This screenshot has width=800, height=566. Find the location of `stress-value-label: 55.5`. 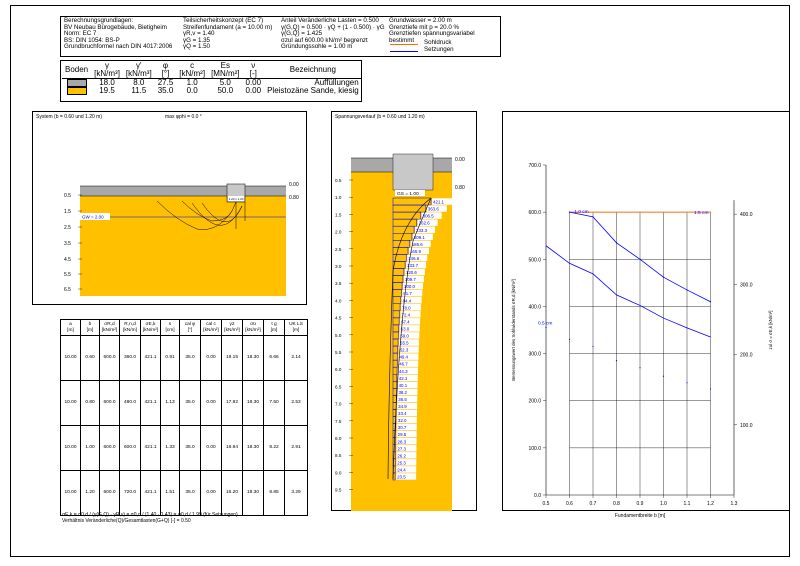

stress-value-label: 55.5 is located at coordinates (404, 343).